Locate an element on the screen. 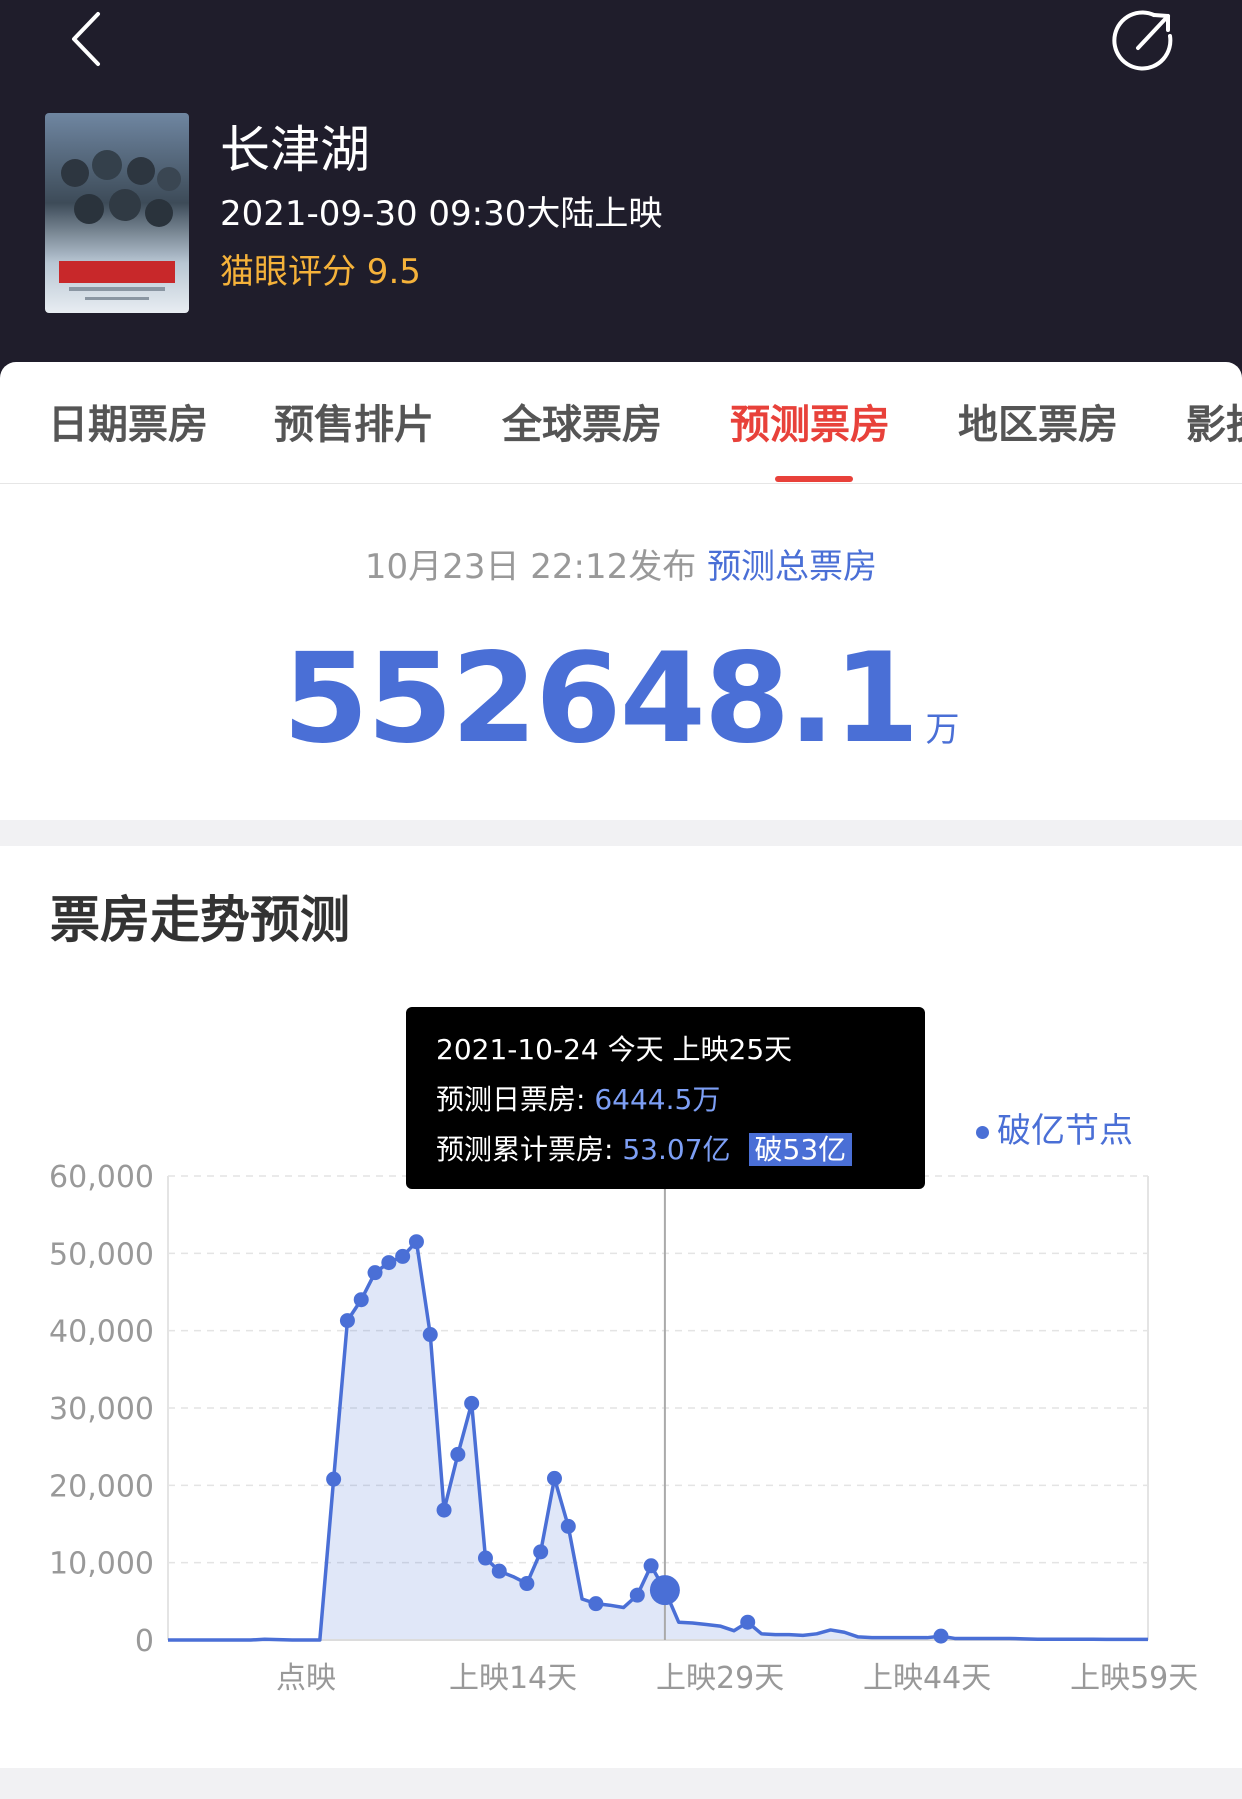 This screenshot has height=1799, width=1242. share-button is located at coordinates (1145, 39).